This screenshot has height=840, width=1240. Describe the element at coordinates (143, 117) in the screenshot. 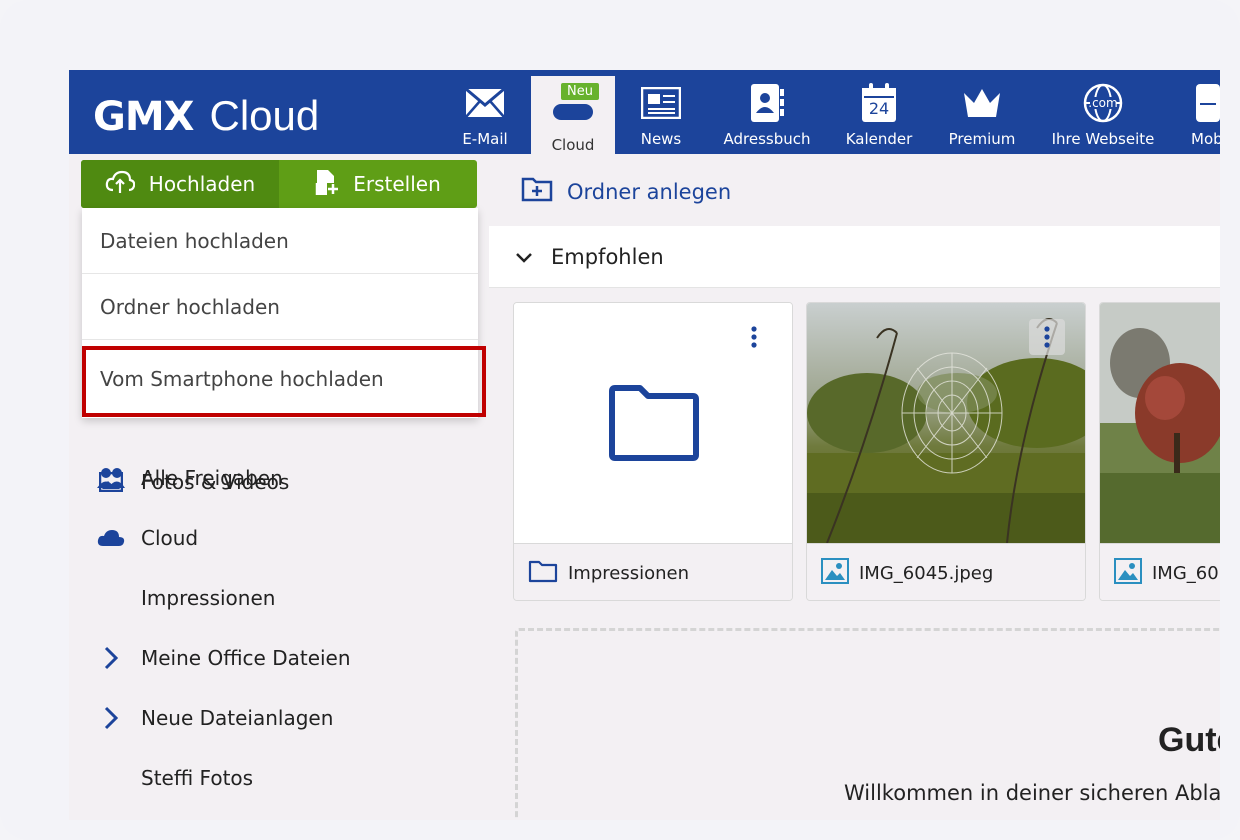

I see `logo-brand: GMX` at that location.